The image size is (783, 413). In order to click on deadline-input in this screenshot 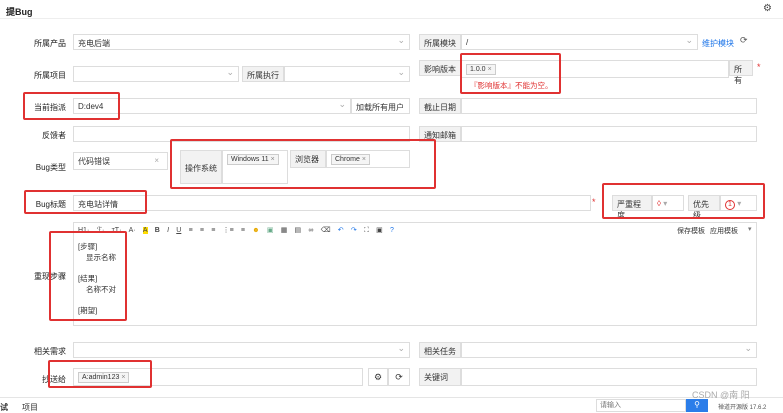, I will do `click(609, 106)`.